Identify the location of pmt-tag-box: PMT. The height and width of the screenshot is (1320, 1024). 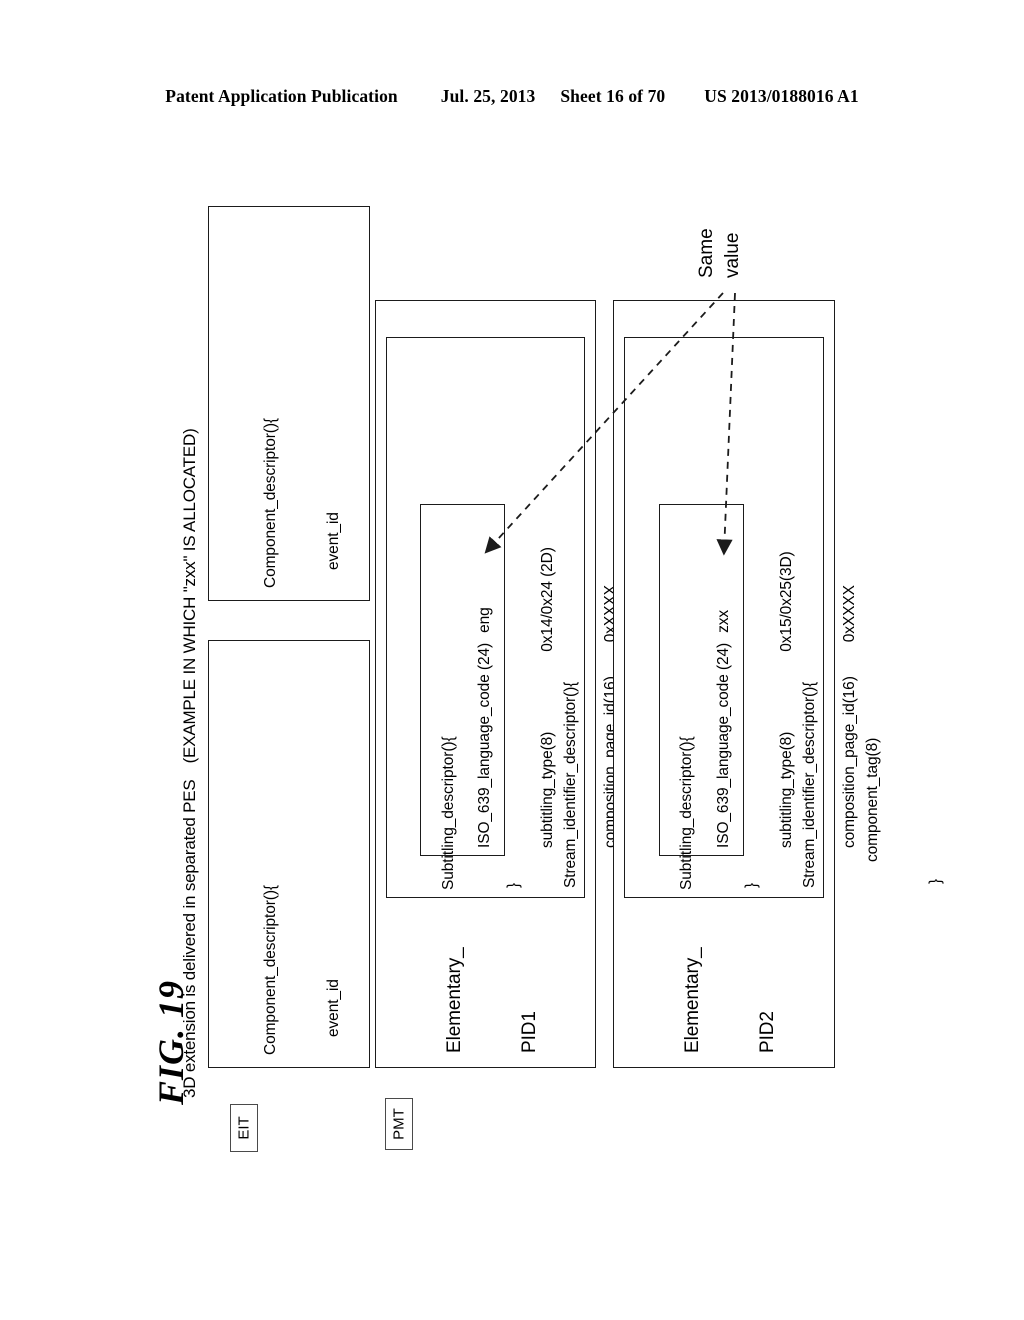
(399, 1124).